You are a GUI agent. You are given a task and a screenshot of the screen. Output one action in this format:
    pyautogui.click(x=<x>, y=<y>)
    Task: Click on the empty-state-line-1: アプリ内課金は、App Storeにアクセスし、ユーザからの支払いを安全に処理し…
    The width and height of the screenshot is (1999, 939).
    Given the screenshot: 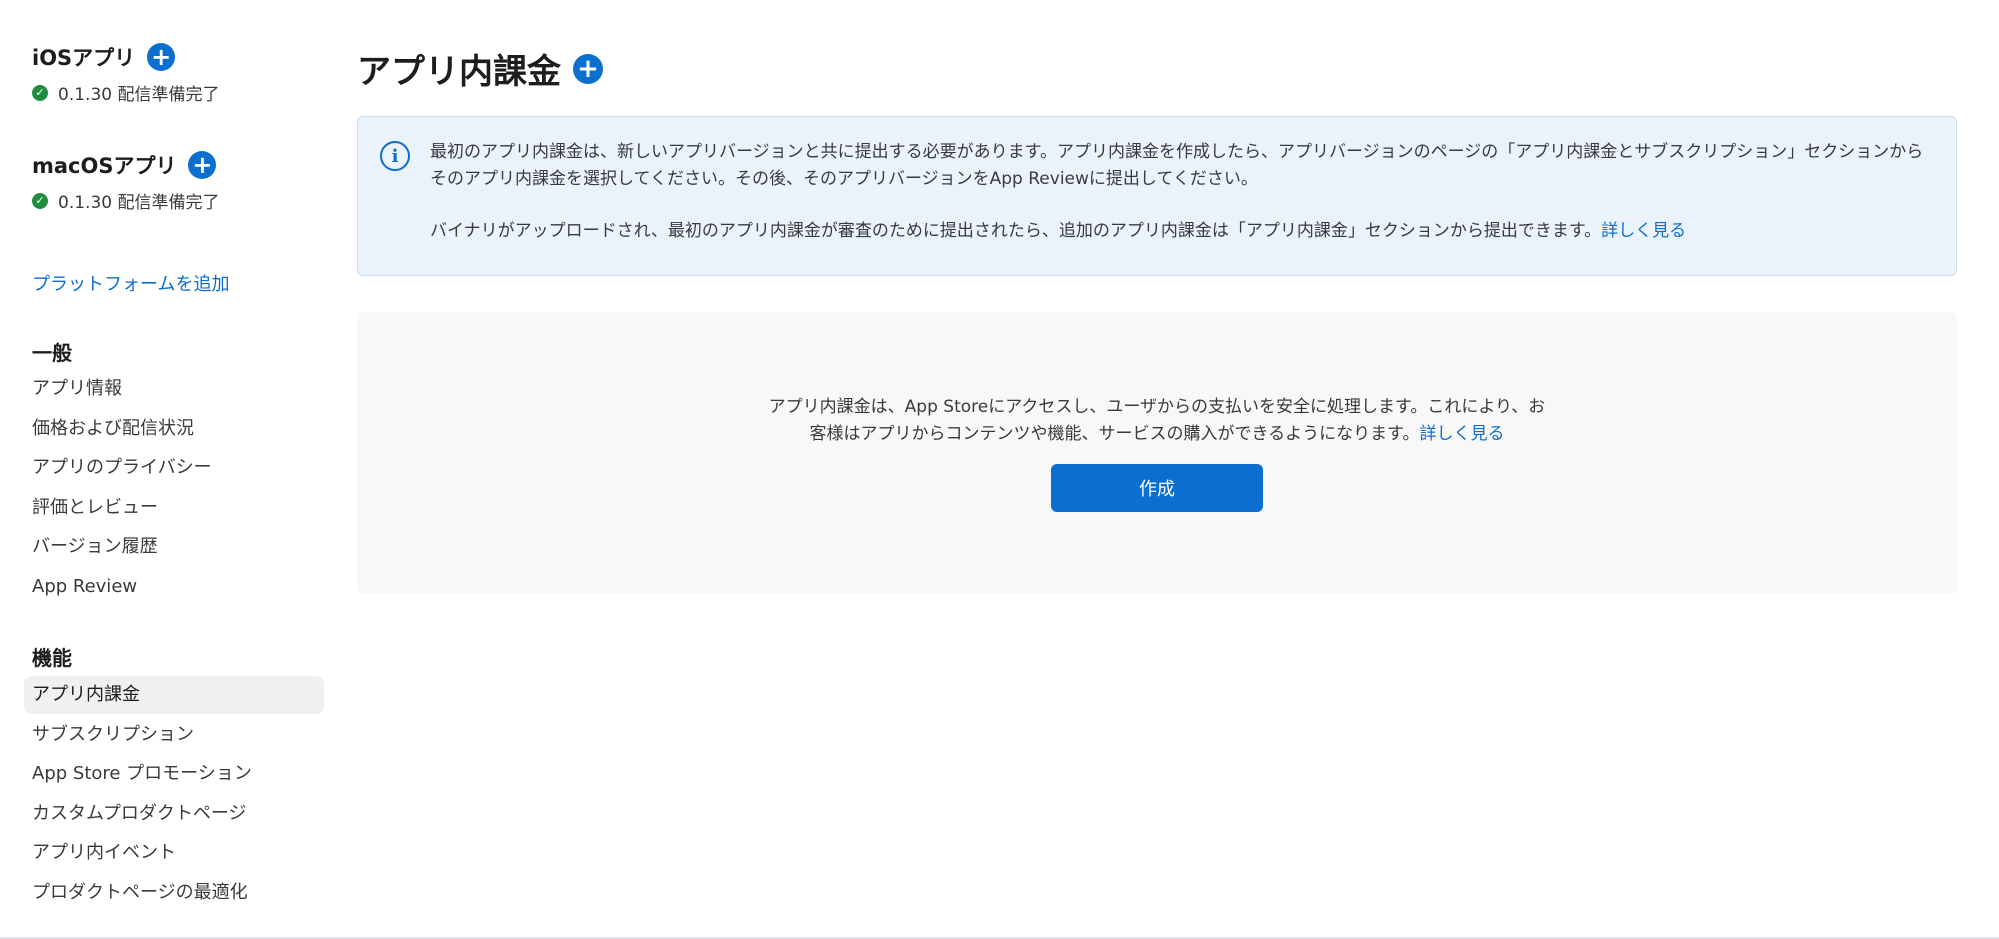 What is the action you would take?
    pyautogui.click(x=1157, y=407)
    